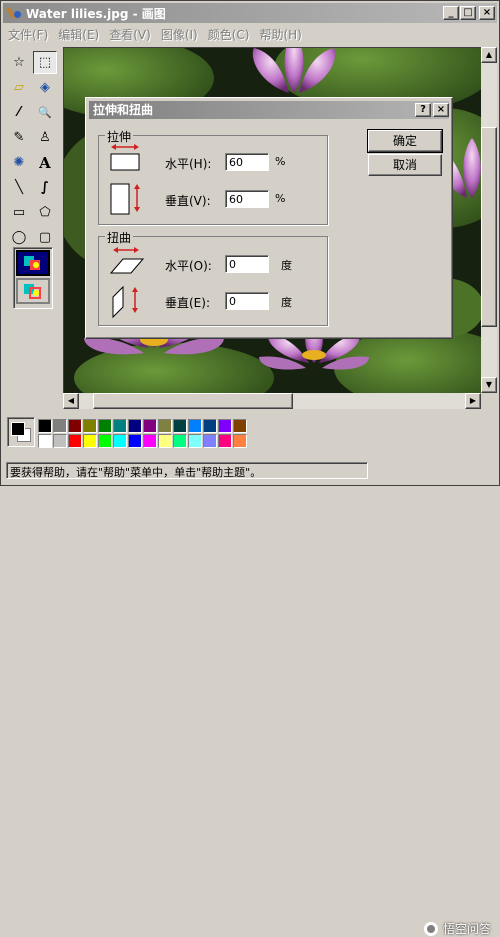 The height and width of the screenshot is (937, 500). What do you see at coordinates (19, 87) in the screenshot?
I see `eraser-tool: ▱` at bounding box center [19, 87].